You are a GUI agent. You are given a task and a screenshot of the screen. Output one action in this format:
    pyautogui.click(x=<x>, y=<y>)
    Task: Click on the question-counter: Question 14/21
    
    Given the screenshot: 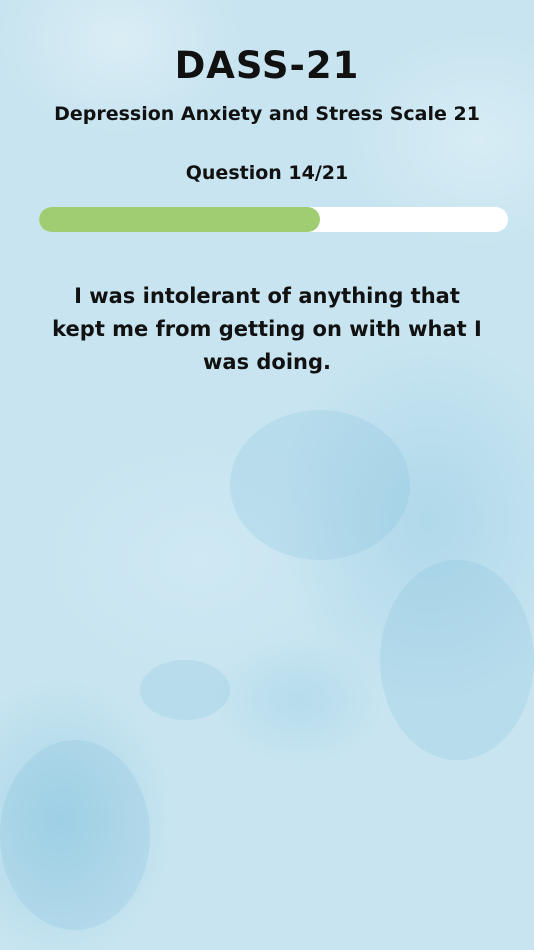 What is the action you would take?
    pyautogui.click(x=267, y=173)
    